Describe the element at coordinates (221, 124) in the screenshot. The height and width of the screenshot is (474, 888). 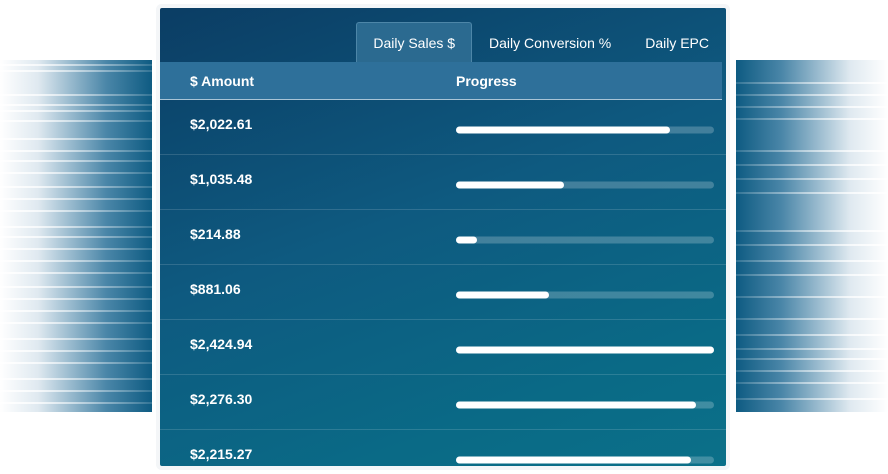
I see `amount-value: $2,022.61` at that location.